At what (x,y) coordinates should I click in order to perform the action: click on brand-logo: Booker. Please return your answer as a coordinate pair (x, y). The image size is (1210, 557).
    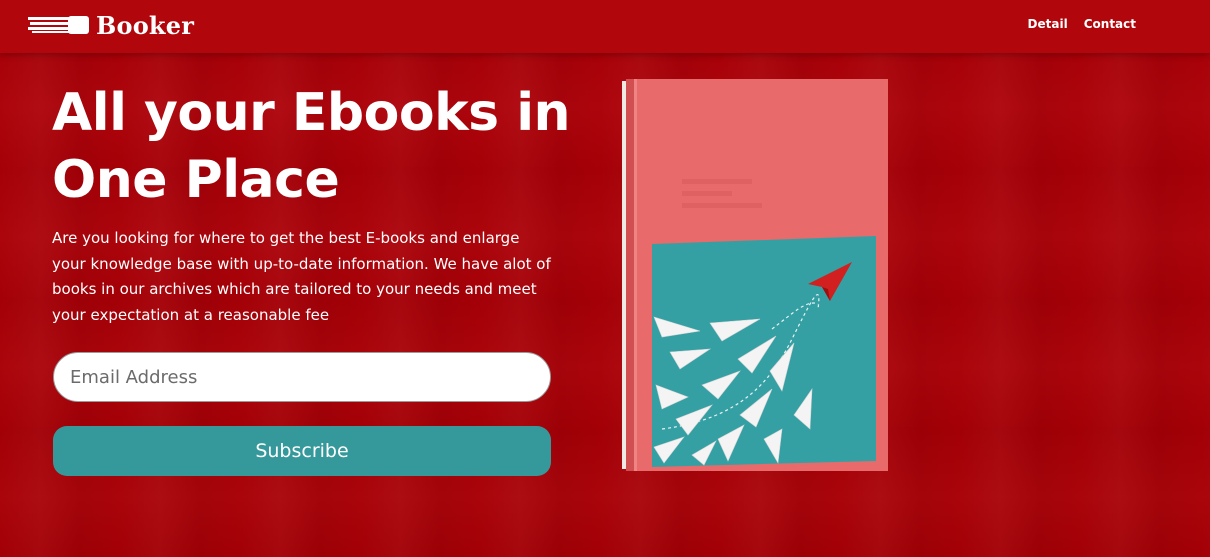
    Looking at the image, I should click on (111, 25).